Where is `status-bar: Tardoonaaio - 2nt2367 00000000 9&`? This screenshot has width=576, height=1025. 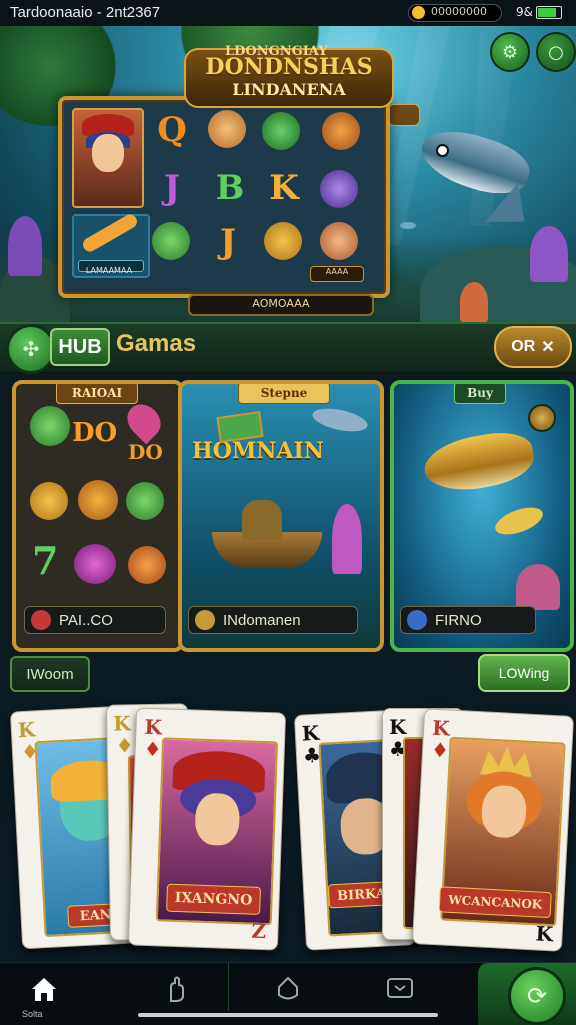
status-bar: Tardoonaaio - 2nt2367 00000000 9& is located at coordinates (288, 13).